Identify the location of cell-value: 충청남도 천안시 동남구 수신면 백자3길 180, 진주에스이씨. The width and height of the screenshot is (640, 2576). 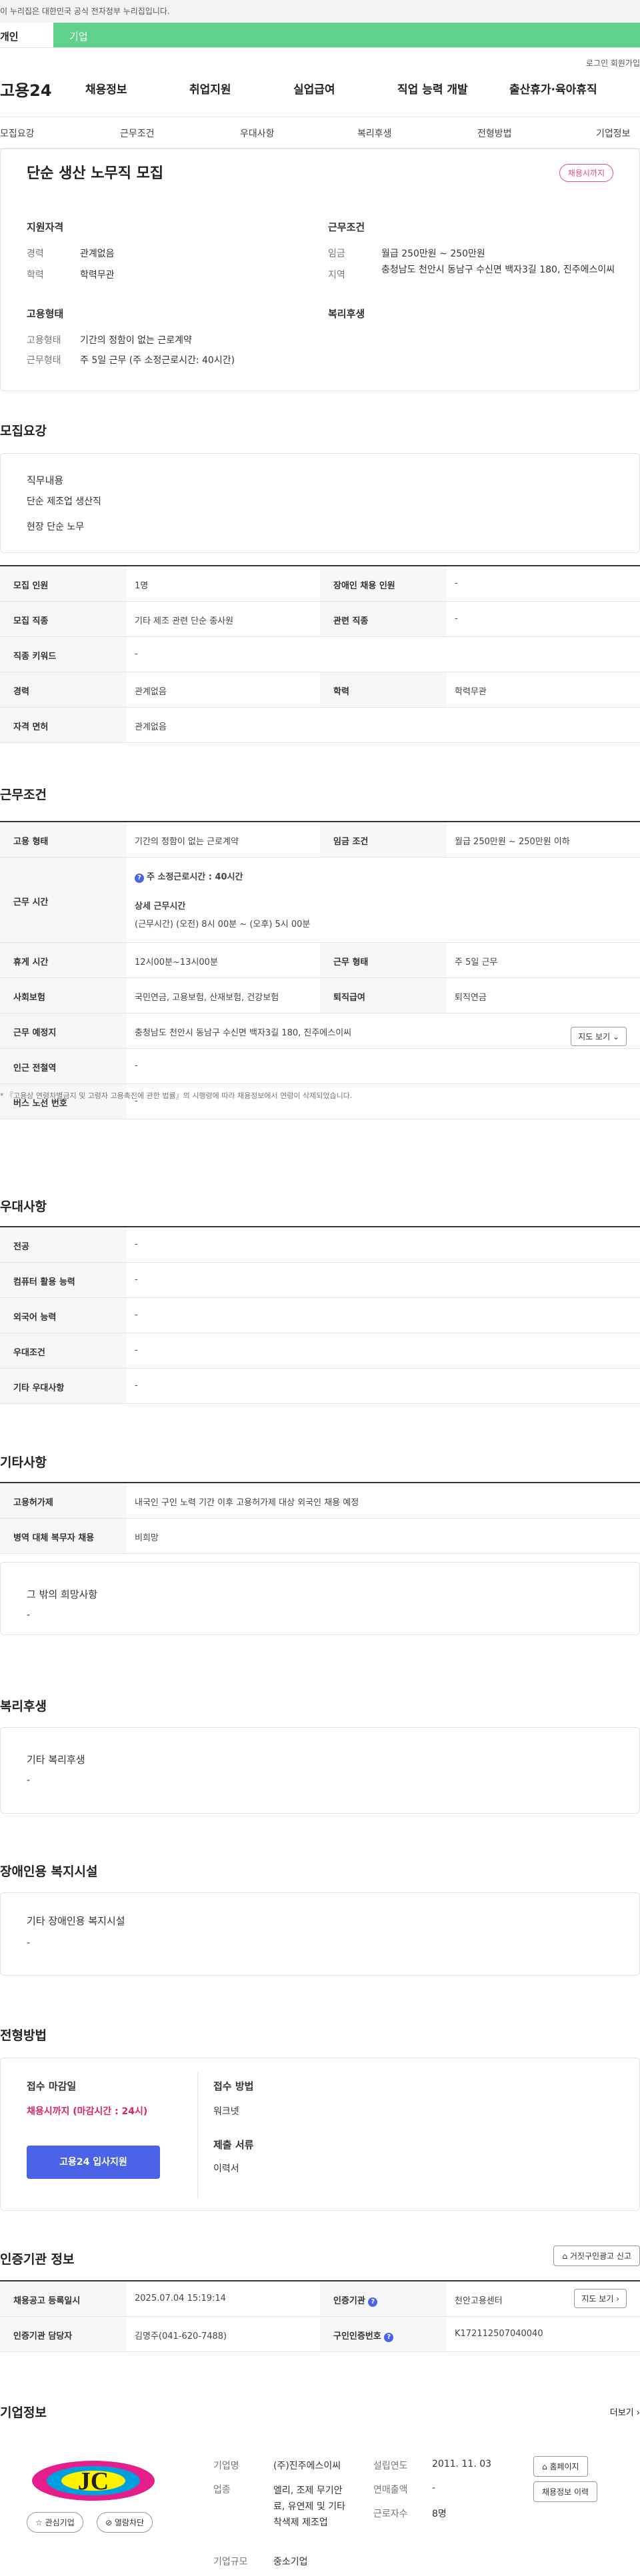
(243, 1033).